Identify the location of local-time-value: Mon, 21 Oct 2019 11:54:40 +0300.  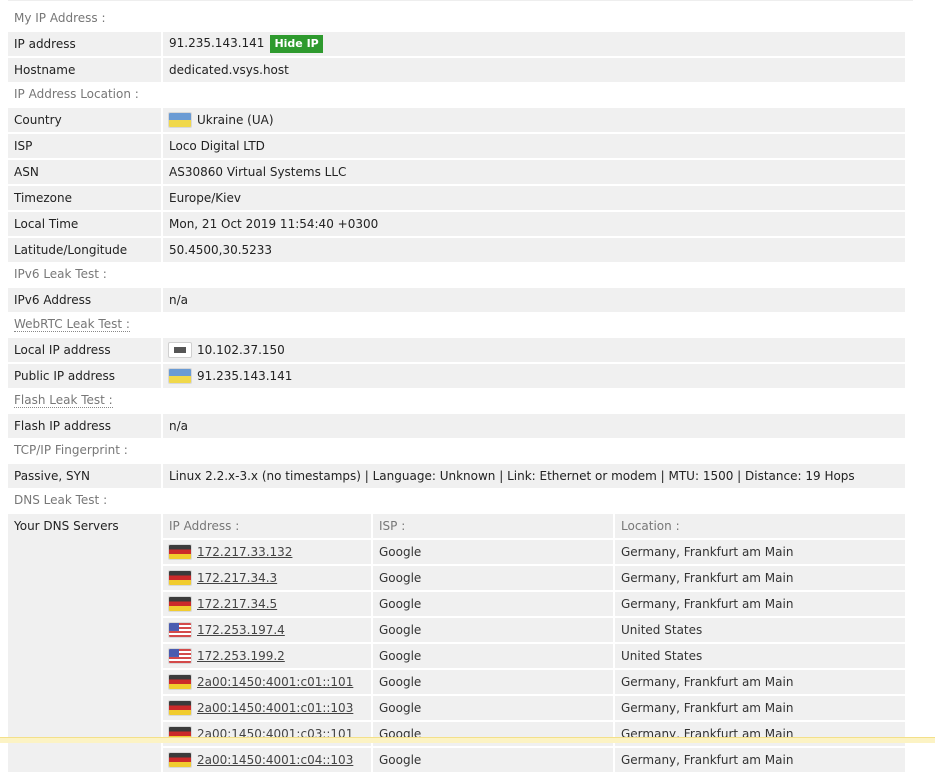
(533, 223).